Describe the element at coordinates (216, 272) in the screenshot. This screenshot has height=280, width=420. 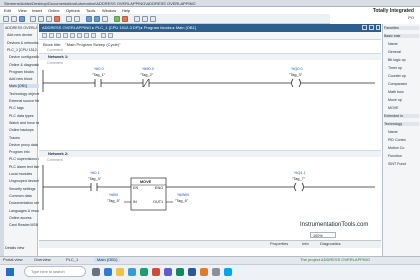
I see `settings-icon` at that location.